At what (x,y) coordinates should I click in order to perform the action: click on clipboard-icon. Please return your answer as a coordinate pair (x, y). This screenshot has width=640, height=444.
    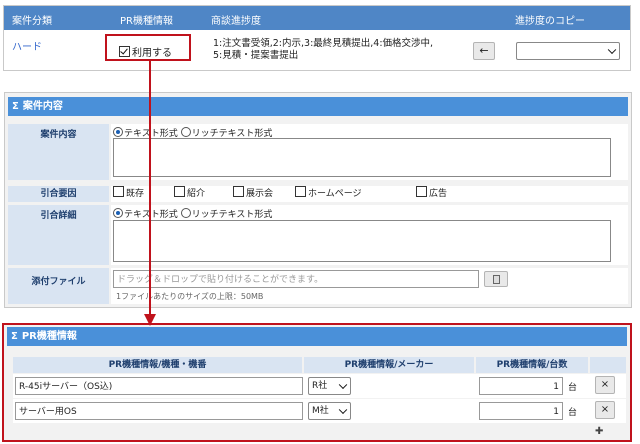
    Looking at the image, I should click on (496, 279).